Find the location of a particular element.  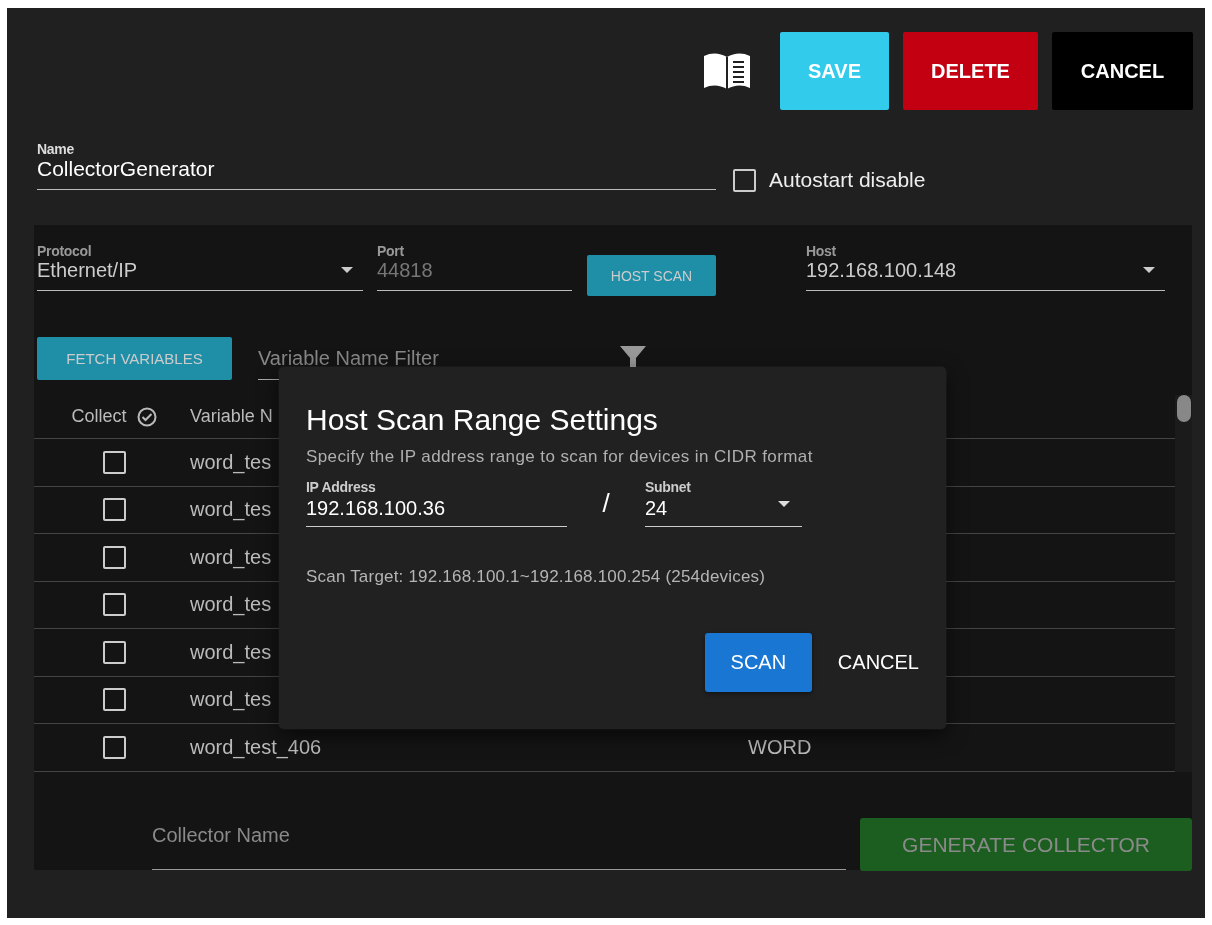

protocol-dropdown: Protocol Ethernet/IP is located at coordinates (200, 267).